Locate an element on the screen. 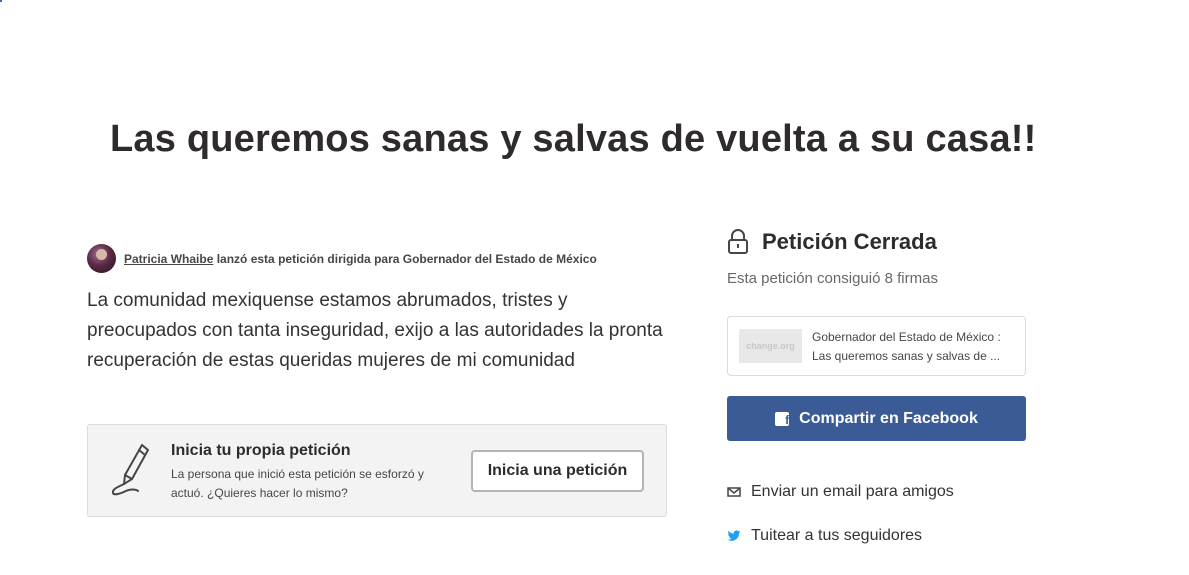 This screenshot has width=1189, height=575. card-line-1: Gobernador del Estado de México : is located at coordinates (906, 337).